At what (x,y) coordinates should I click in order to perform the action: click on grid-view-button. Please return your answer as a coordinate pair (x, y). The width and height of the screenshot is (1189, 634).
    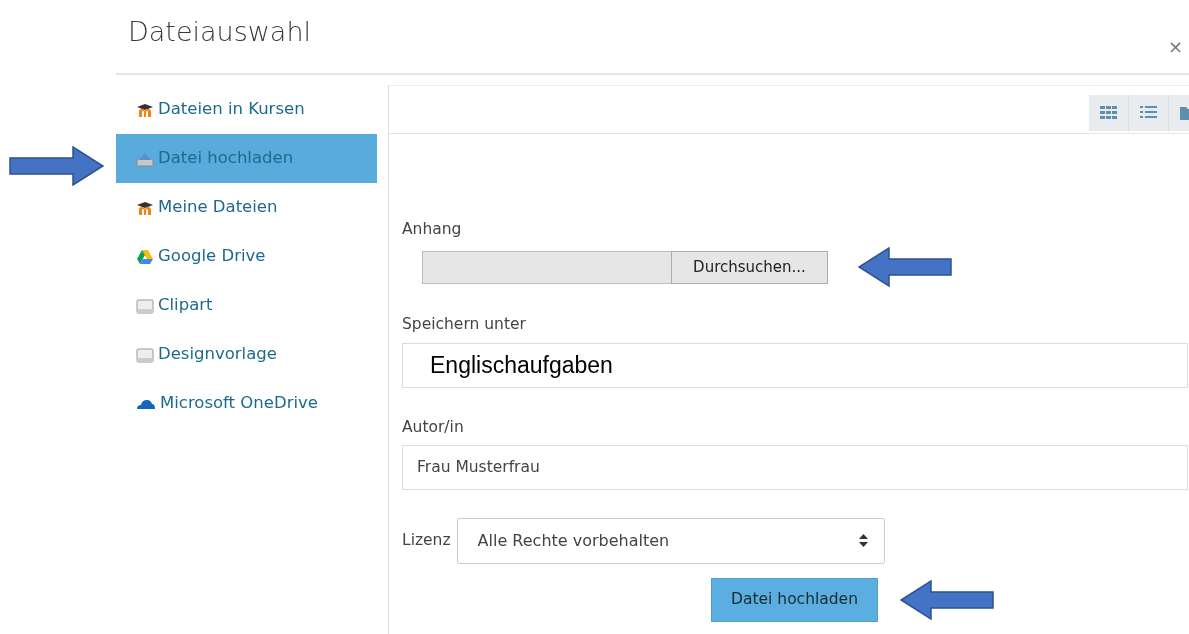
    Looking at the image, I should click on (1109, 112).